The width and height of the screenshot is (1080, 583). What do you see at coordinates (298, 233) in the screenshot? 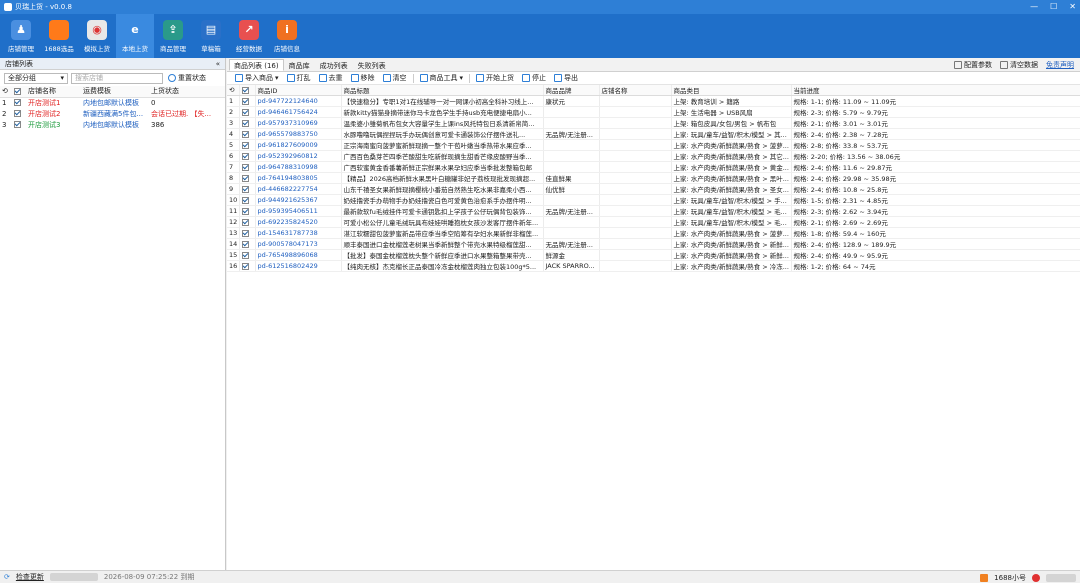
I see `goods-id-link: pd-154631787738` at bounding box center [298, 233].